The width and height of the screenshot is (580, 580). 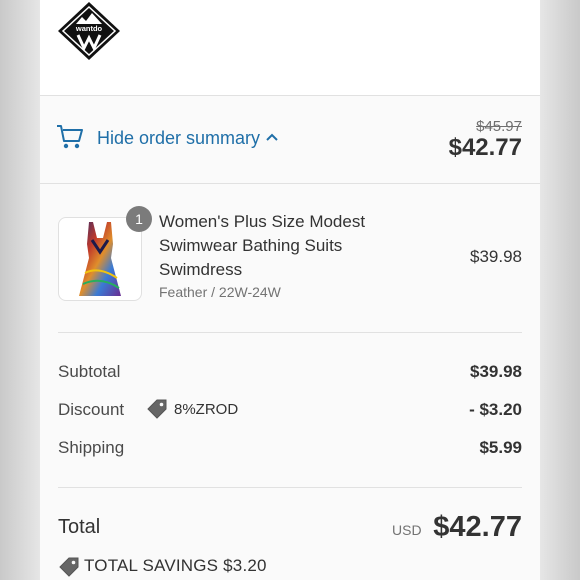 I want to click on chevron-up-icon, so click(x=272, y=137).